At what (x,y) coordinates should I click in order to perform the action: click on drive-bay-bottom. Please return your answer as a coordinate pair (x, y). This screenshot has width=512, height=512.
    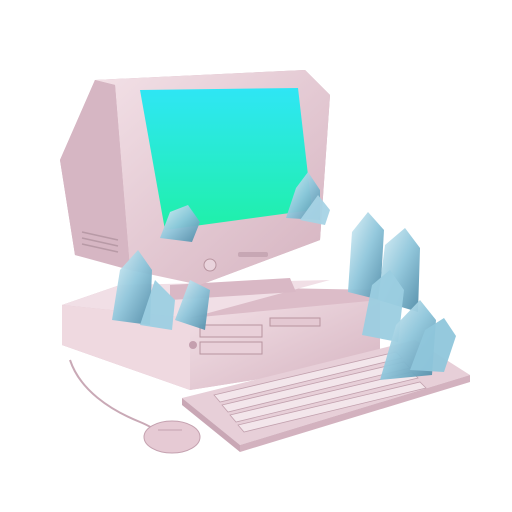
    Looking at the image, I should click on (231, 348).